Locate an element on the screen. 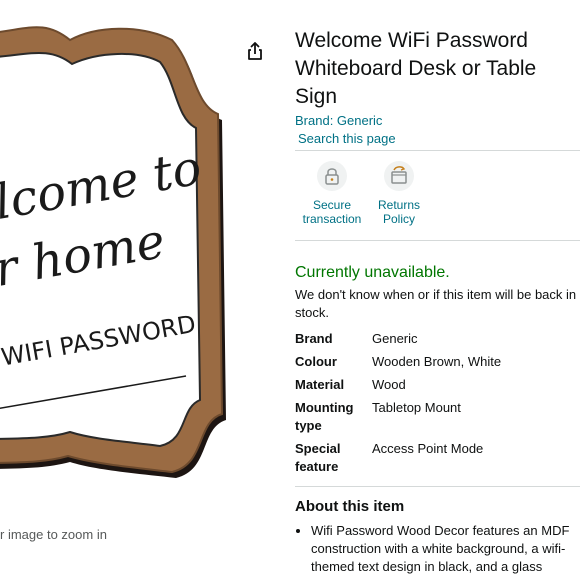  returns-policy-label: Returns Policy is located at coordinates (399, 212).